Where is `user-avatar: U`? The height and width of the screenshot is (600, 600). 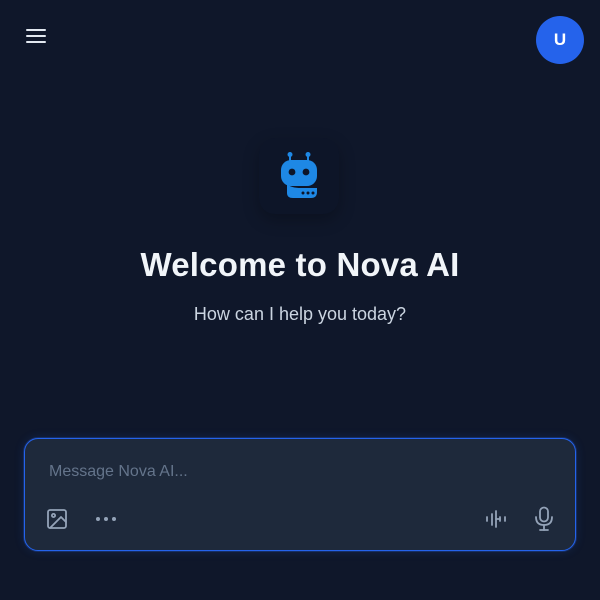
user-avatar: U is located at coordinates (560, 40).